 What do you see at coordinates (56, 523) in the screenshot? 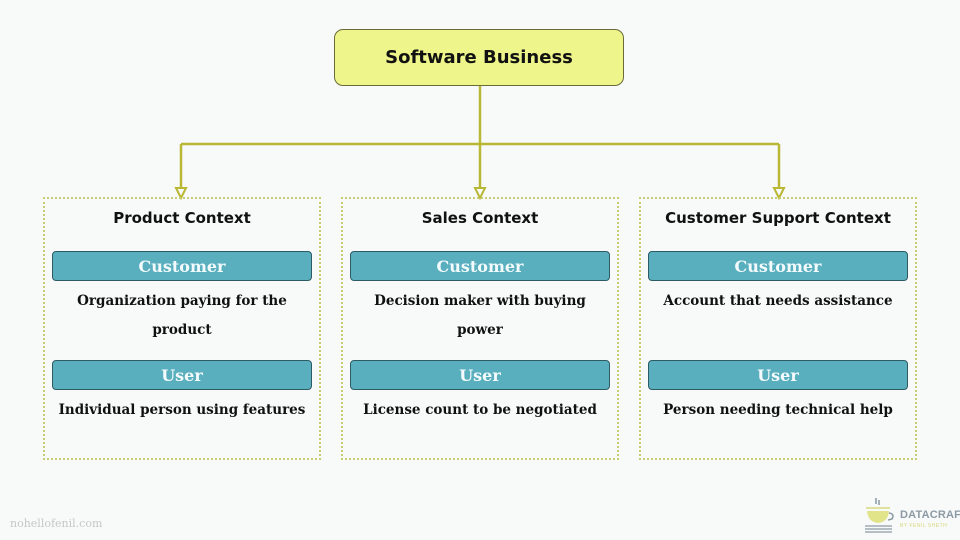
I see `footer-url: nohellofenil.com` at bounding box center [56, 523].